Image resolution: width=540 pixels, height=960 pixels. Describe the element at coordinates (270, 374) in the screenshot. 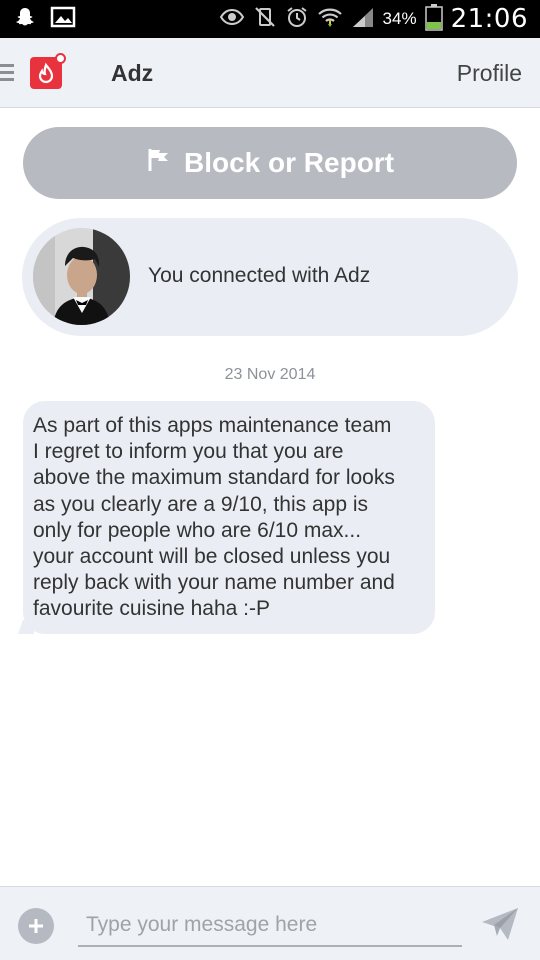

I see `conversation-date: 23 Nov 2014` at that location.